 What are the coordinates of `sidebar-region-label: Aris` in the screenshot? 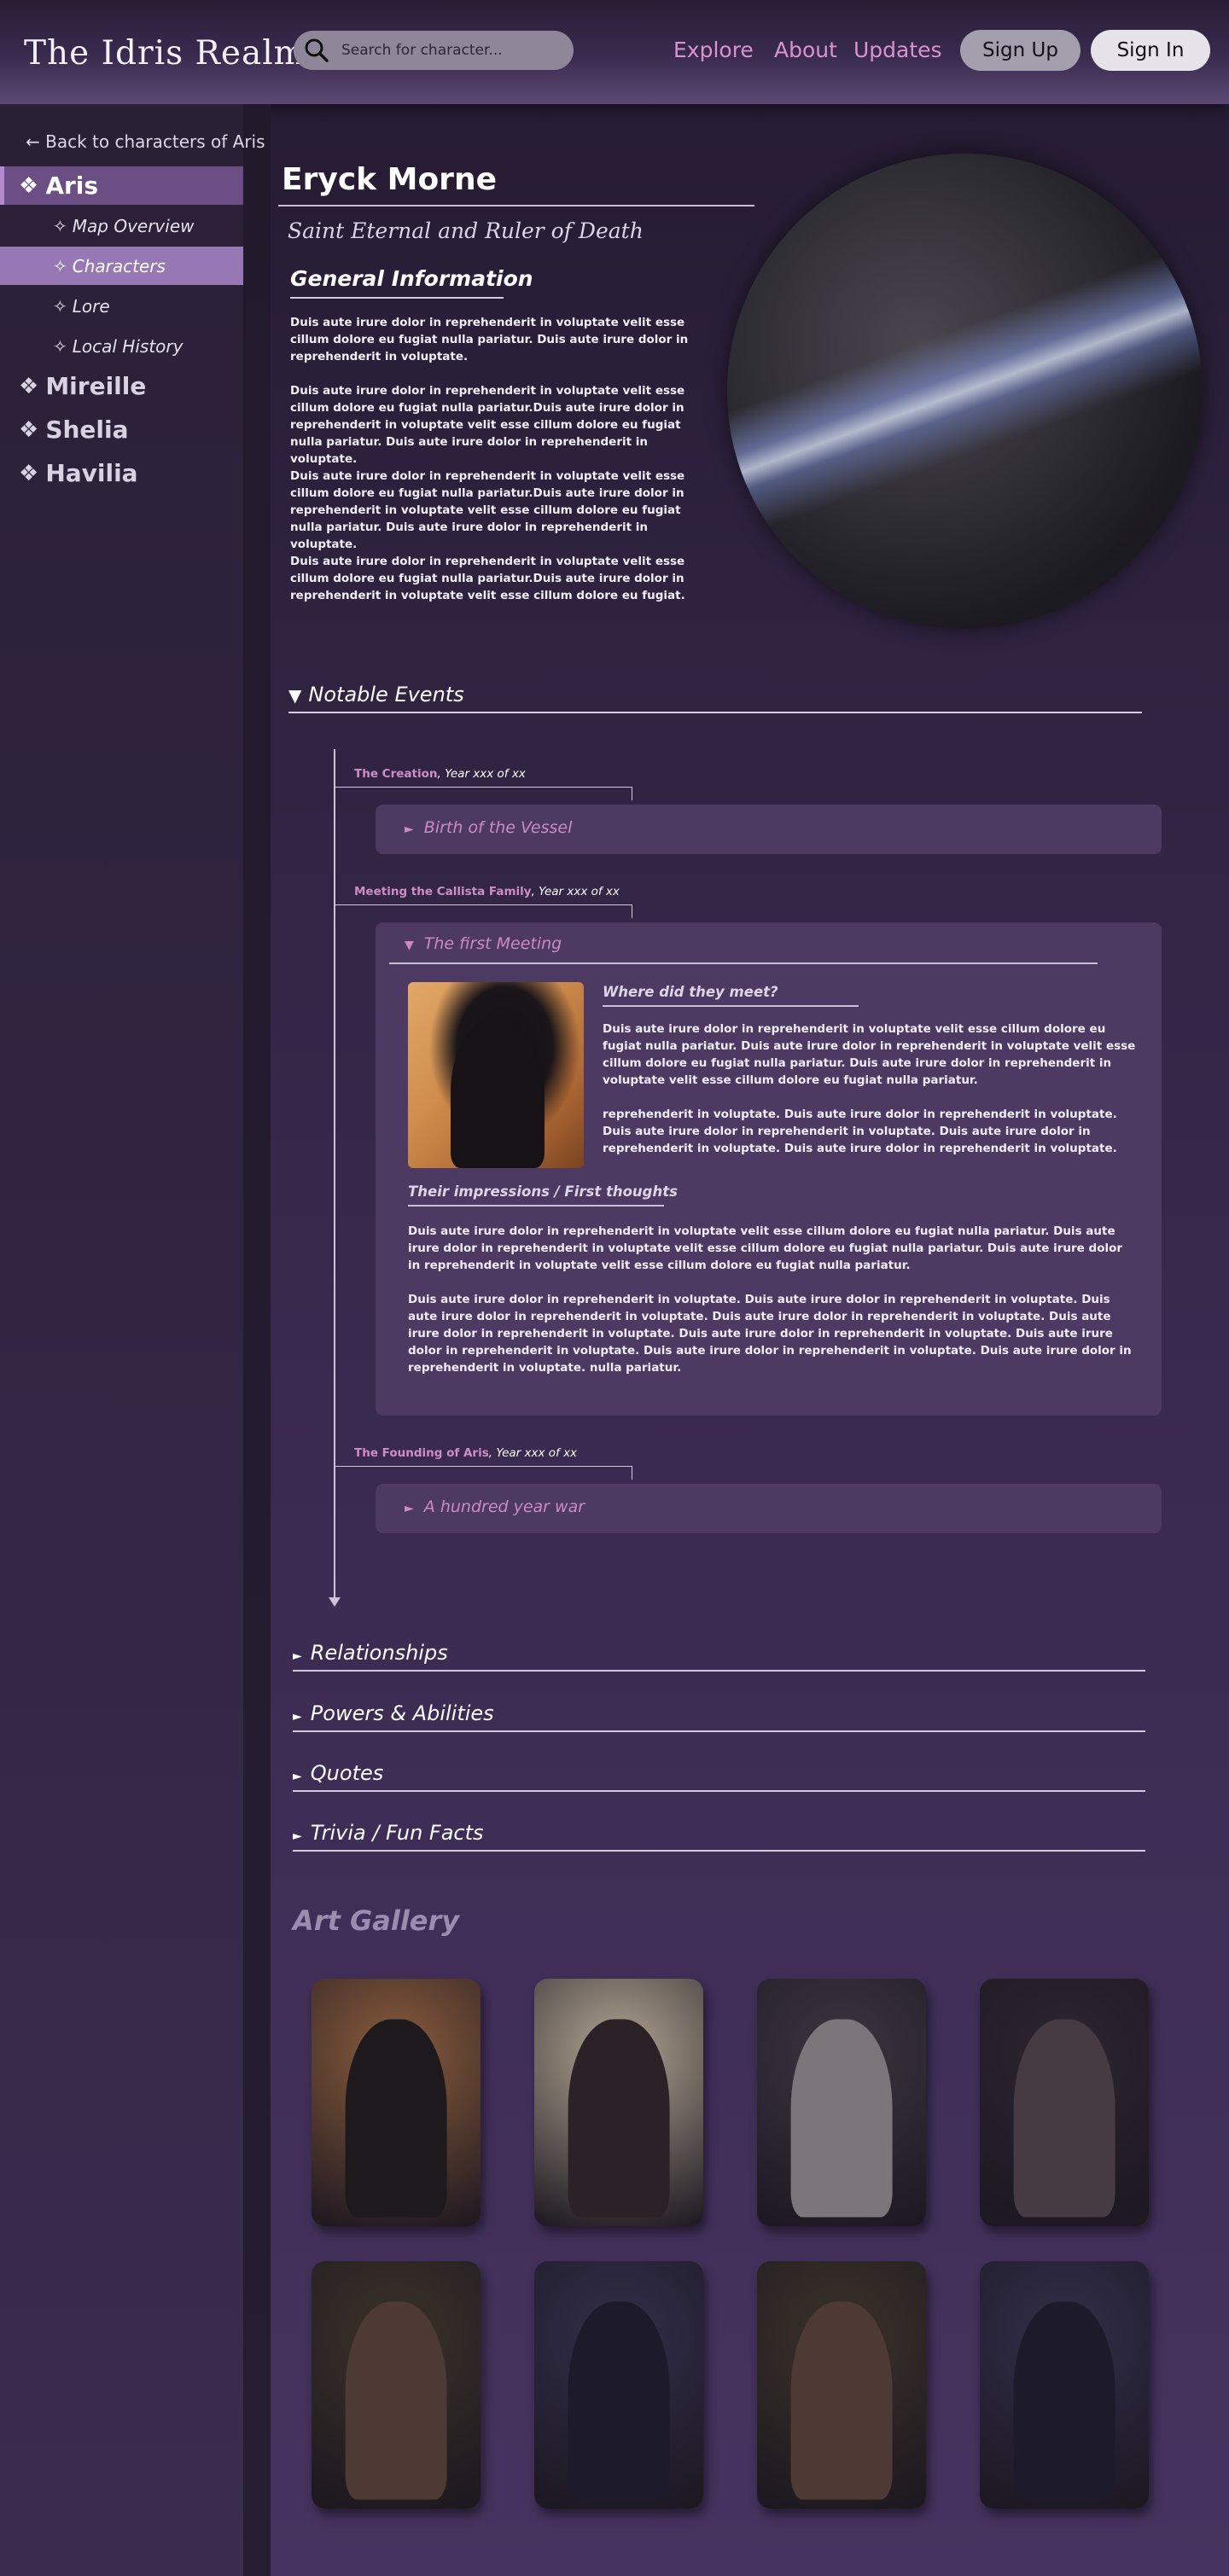 It's located at (72, 186).